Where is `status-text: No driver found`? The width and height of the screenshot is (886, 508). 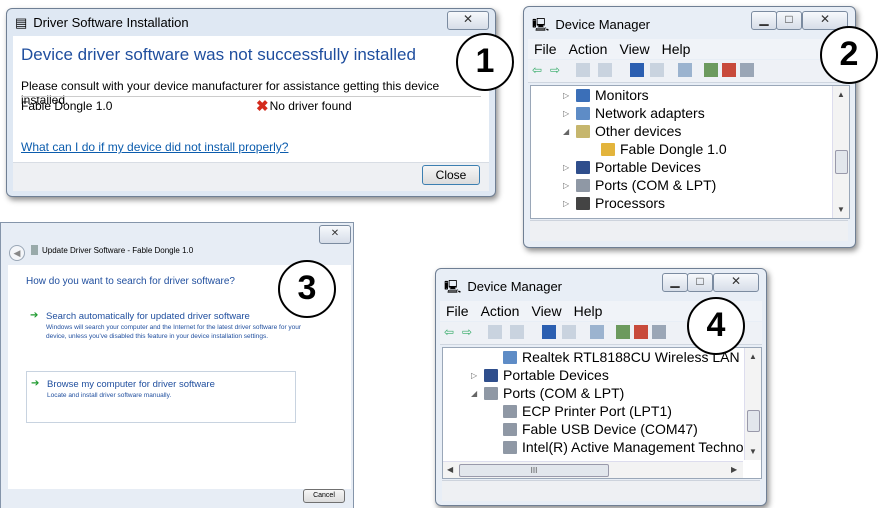 status-text: No driver found is located at coordinates (310, 106).